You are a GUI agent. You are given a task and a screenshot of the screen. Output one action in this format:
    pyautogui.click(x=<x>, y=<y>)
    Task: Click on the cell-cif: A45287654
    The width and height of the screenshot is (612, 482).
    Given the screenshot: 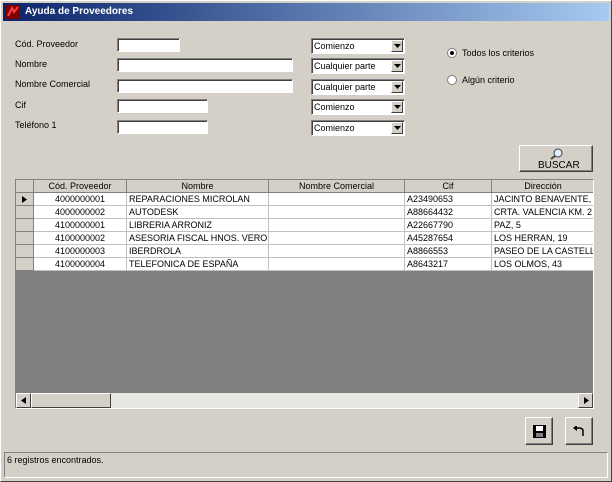 What is the action you would take?
    pyautogui.click(x=448, y=238)
    